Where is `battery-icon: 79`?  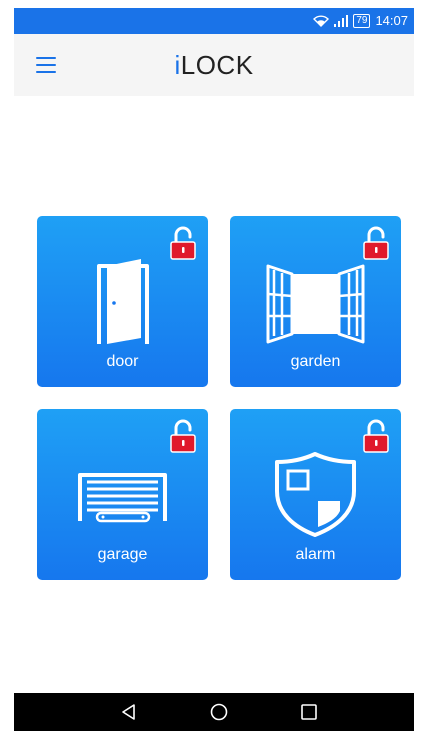 battery-icon: 79 is located at coordinates (362, 20).